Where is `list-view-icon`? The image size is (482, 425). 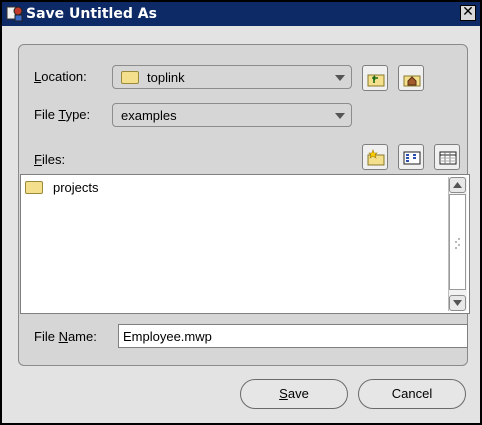
list-view-icon is located at coordinates (412, 158).